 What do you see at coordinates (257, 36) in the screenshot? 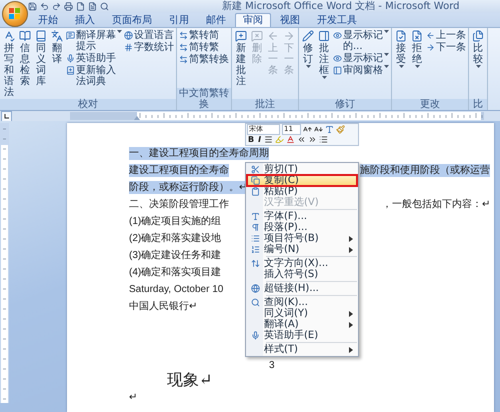
I see `delete-comment-icon` at bounding box center [257, 36].